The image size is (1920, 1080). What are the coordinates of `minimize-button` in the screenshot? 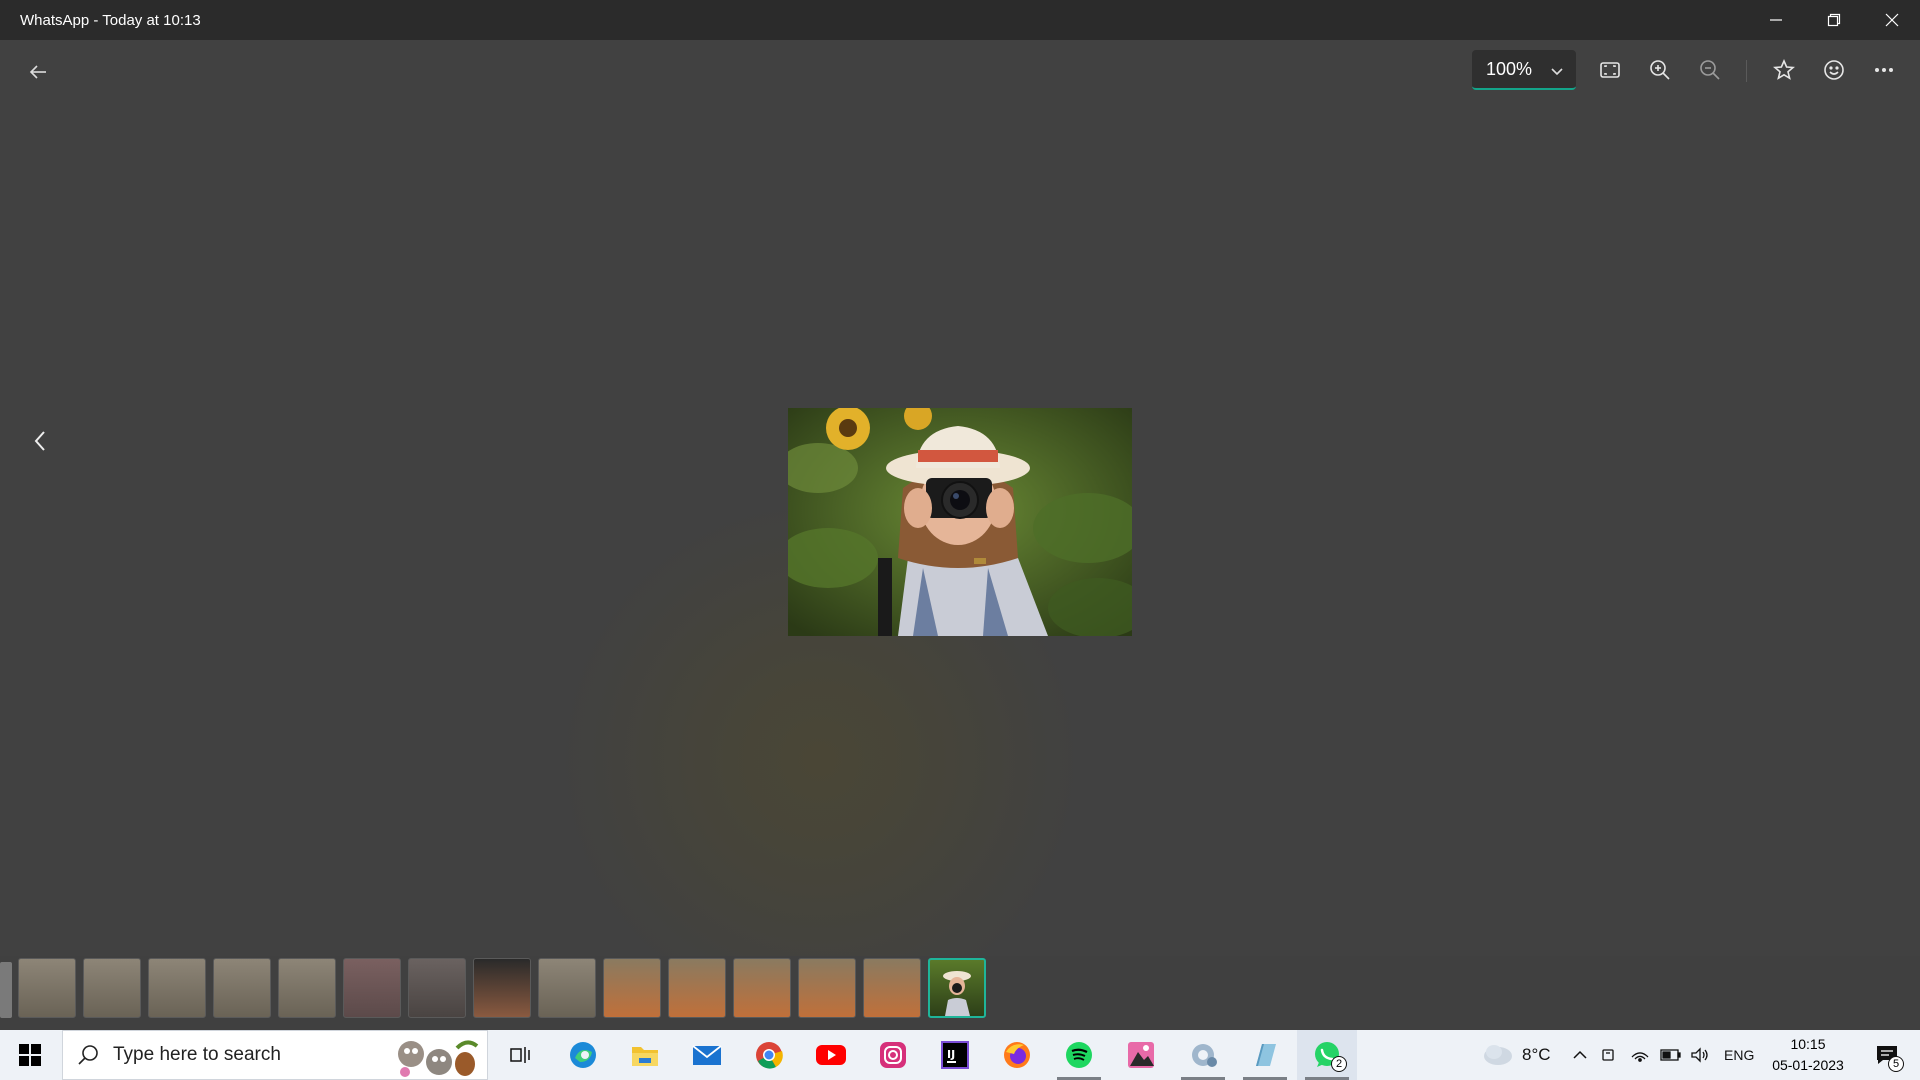 It's located at (1776, 20).